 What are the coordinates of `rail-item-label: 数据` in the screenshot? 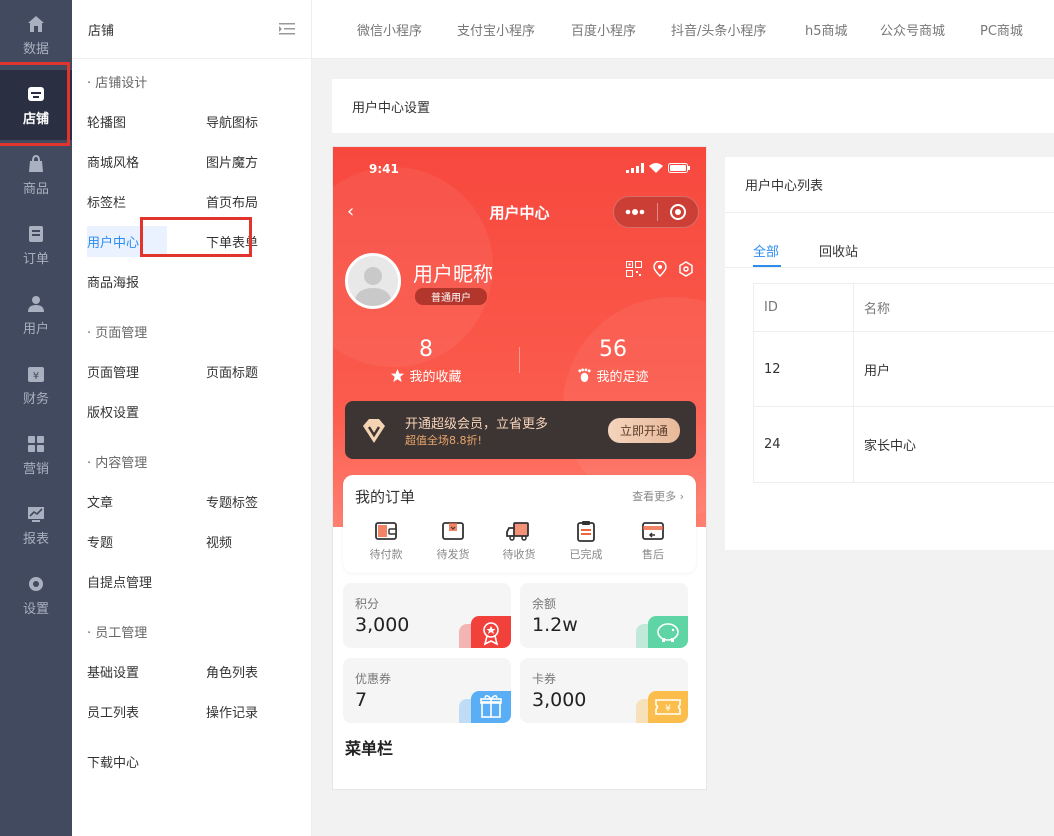 It's located at (35, 49).